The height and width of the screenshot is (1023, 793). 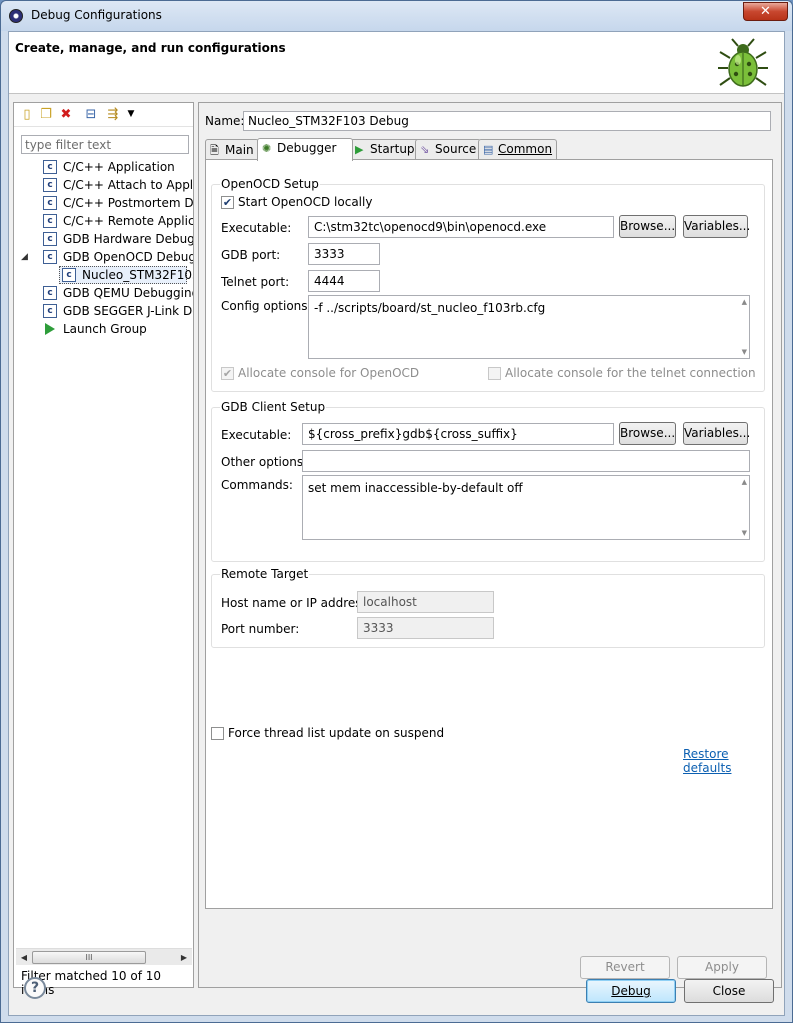 I want to click on tab-main: 🗎 Main, so click(x=232, y=149).